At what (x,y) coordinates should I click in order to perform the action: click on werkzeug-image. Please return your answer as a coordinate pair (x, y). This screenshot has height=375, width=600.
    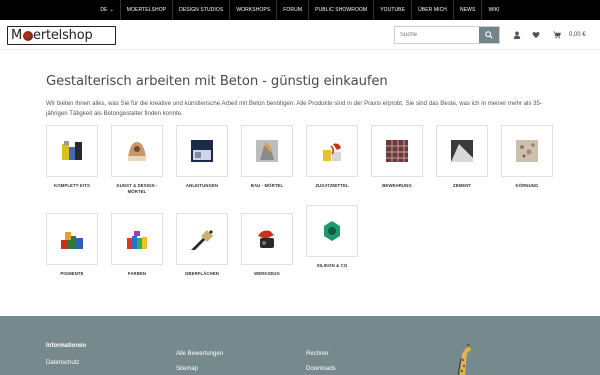
    Looking at the image, I should click on (266, 239).